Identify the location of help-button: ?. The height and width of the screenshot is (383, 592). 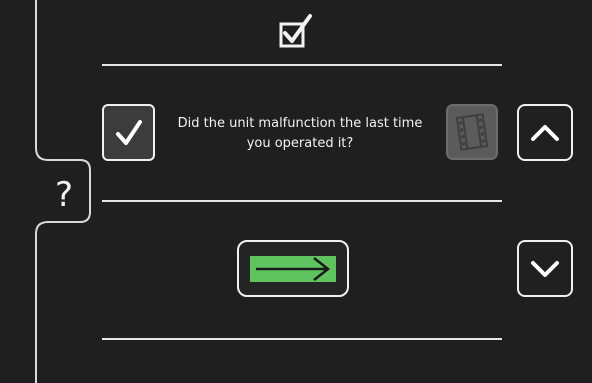
(64, 195).